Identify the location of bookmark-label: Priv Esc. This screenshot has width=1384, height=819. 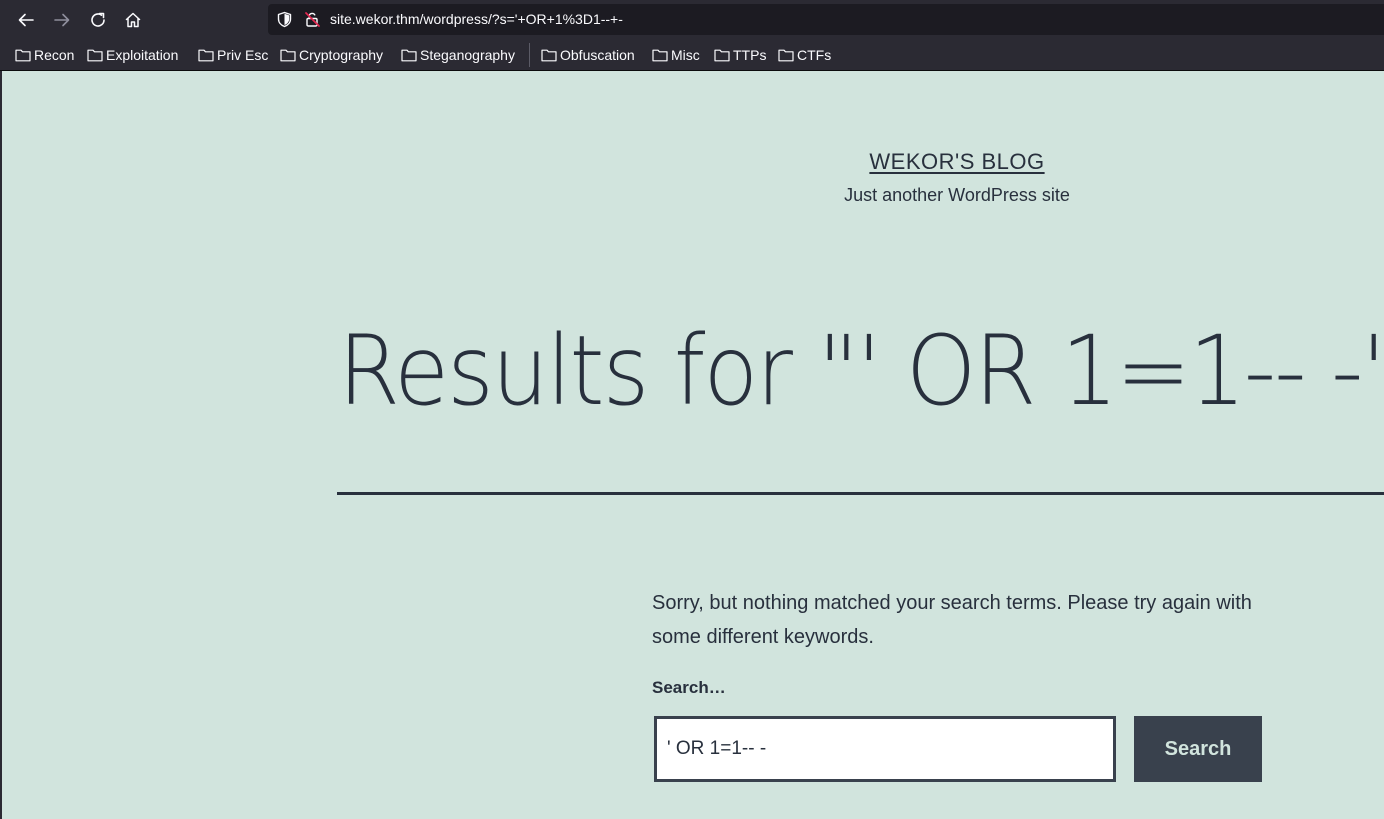
(243, 55).